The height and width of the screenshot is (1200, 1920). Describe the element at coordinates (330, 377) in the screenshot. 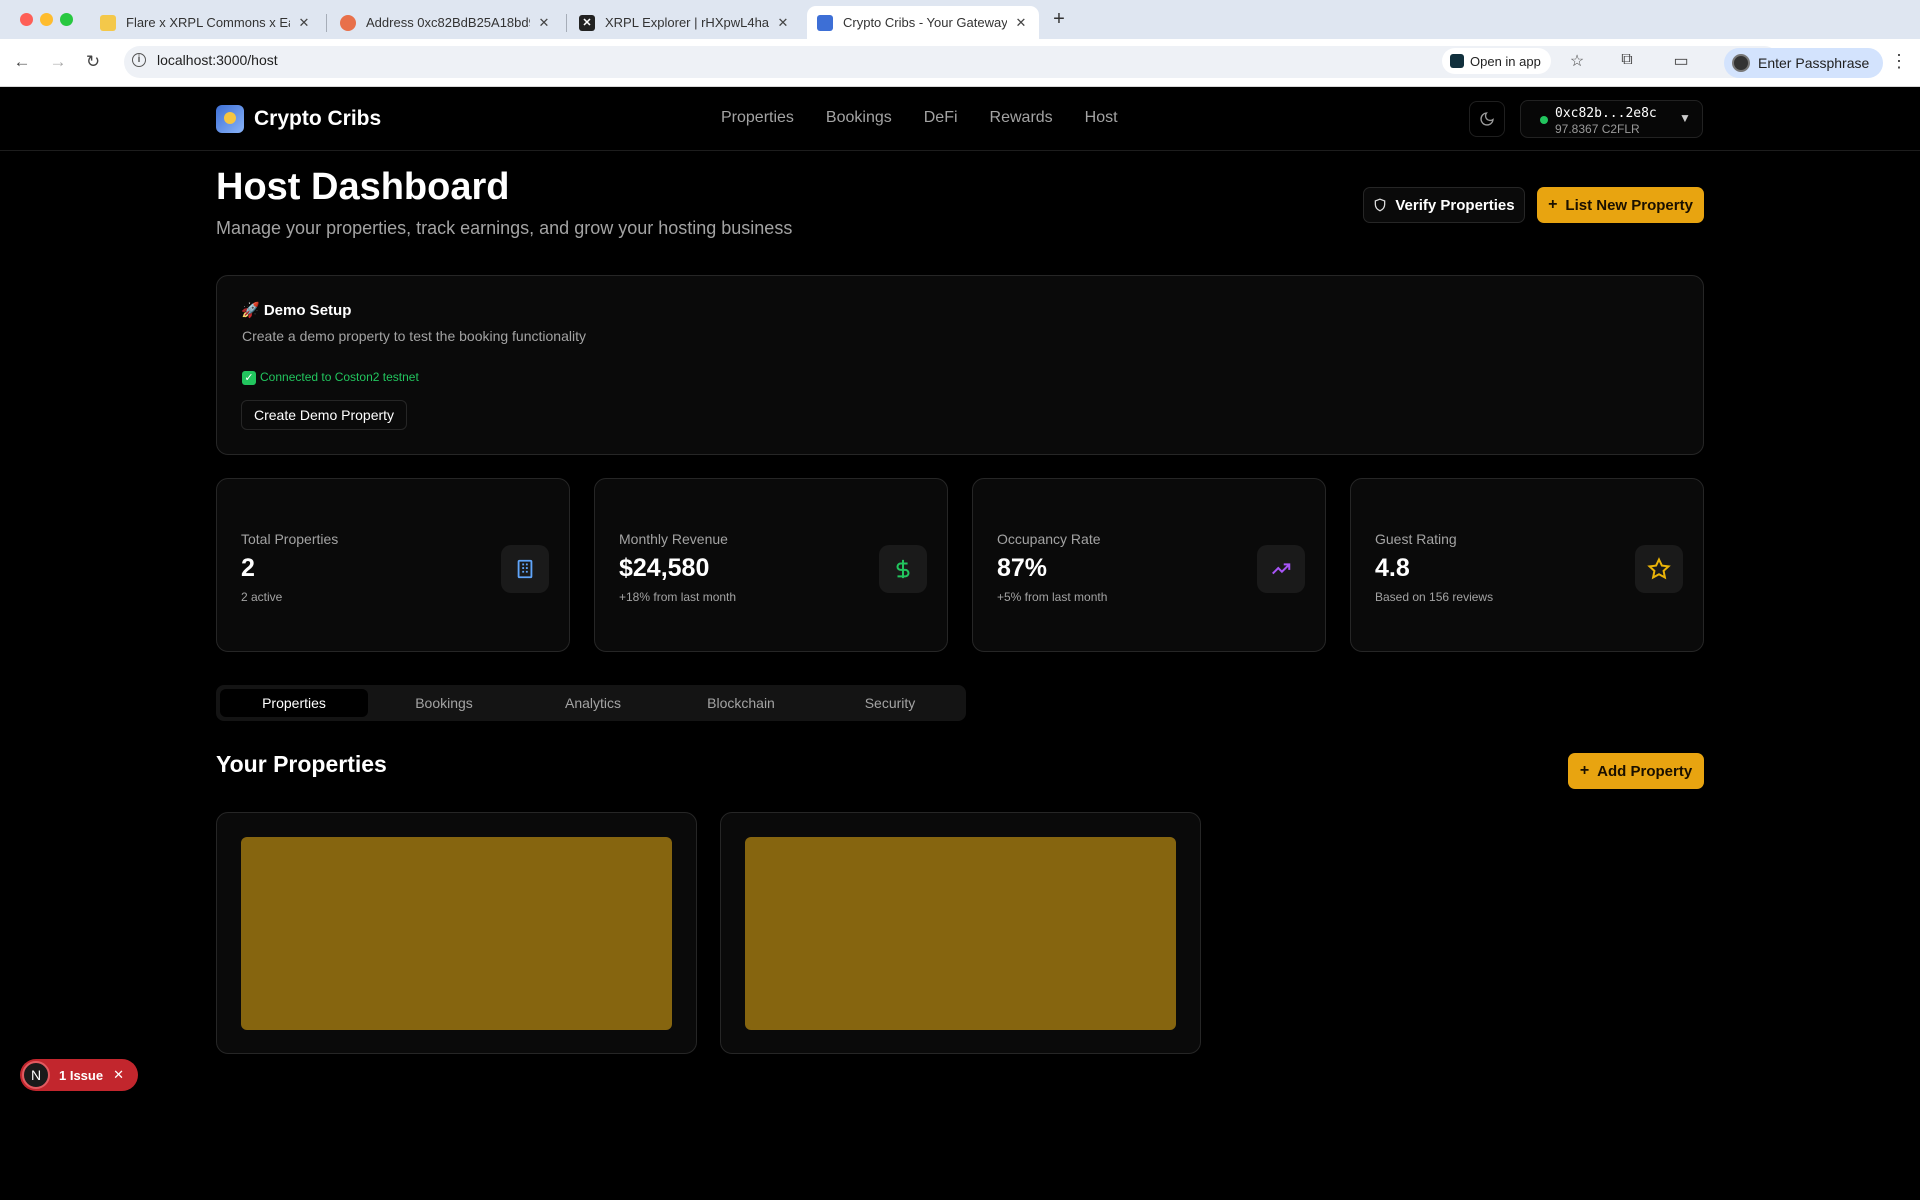

I see `connection-status: ✓ Connected to Coston2 testnet` at that location.